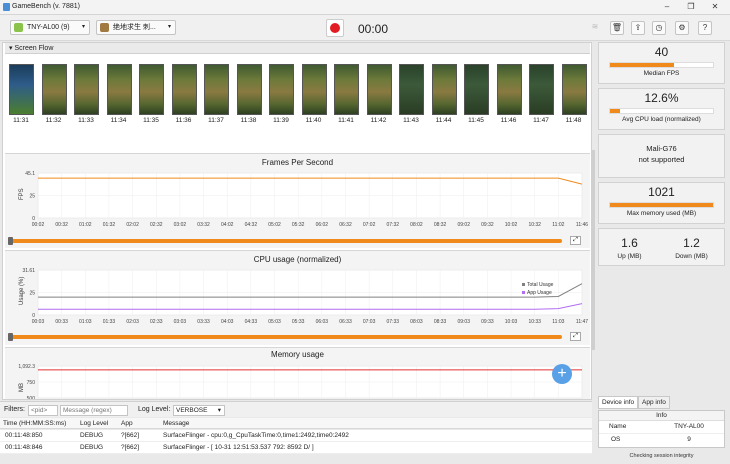 Image resolution: width=730 pixels, height=464 pixels. Describe the element at coordinates (638, 28) in the screenshot. I see `upload-icon: ⇪` at that location.